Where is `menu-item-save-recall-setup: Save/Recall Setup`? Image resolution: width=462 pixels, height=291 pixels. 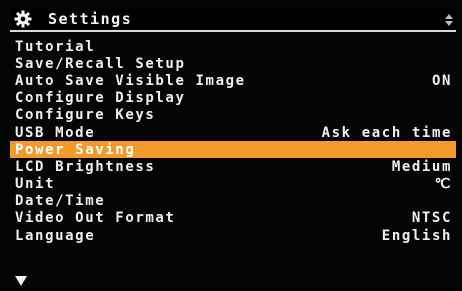 menu-item-save-recall-setup: Save/Recall Setup is located at coordinates (233, 63).